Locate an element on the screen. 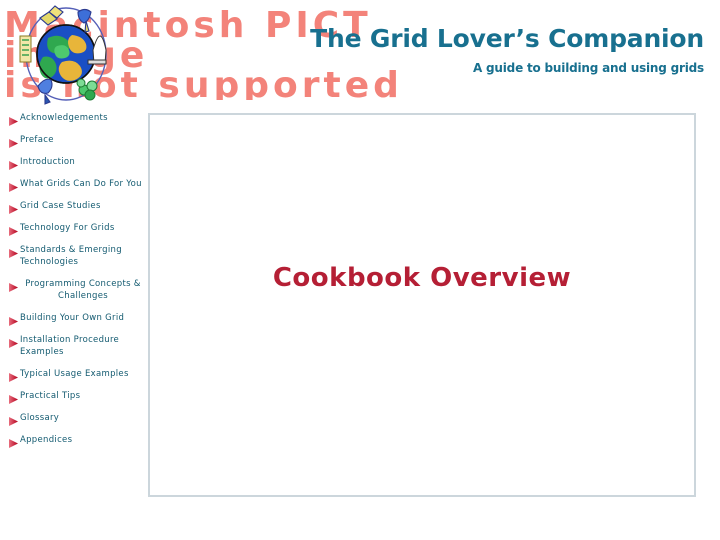 The width and height of the screenshot is (720, 540). sidebar-item-technology-for-grids: Technology For Grids is located at coordinates (74, 229).